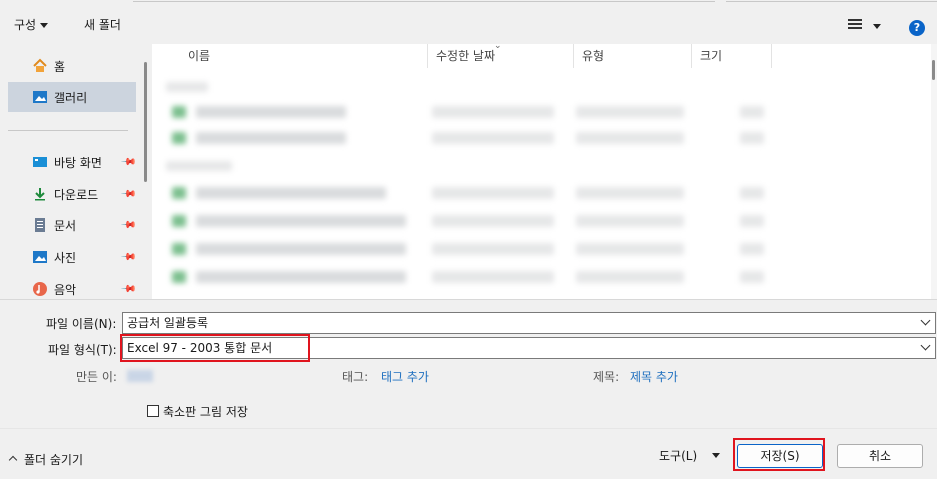 The image size is (937, 479). What do you see at coordinates (529, 323) in the screenshot?
I see `filename-field: 공급처 일괄등록` at bounding box center [529, 323].